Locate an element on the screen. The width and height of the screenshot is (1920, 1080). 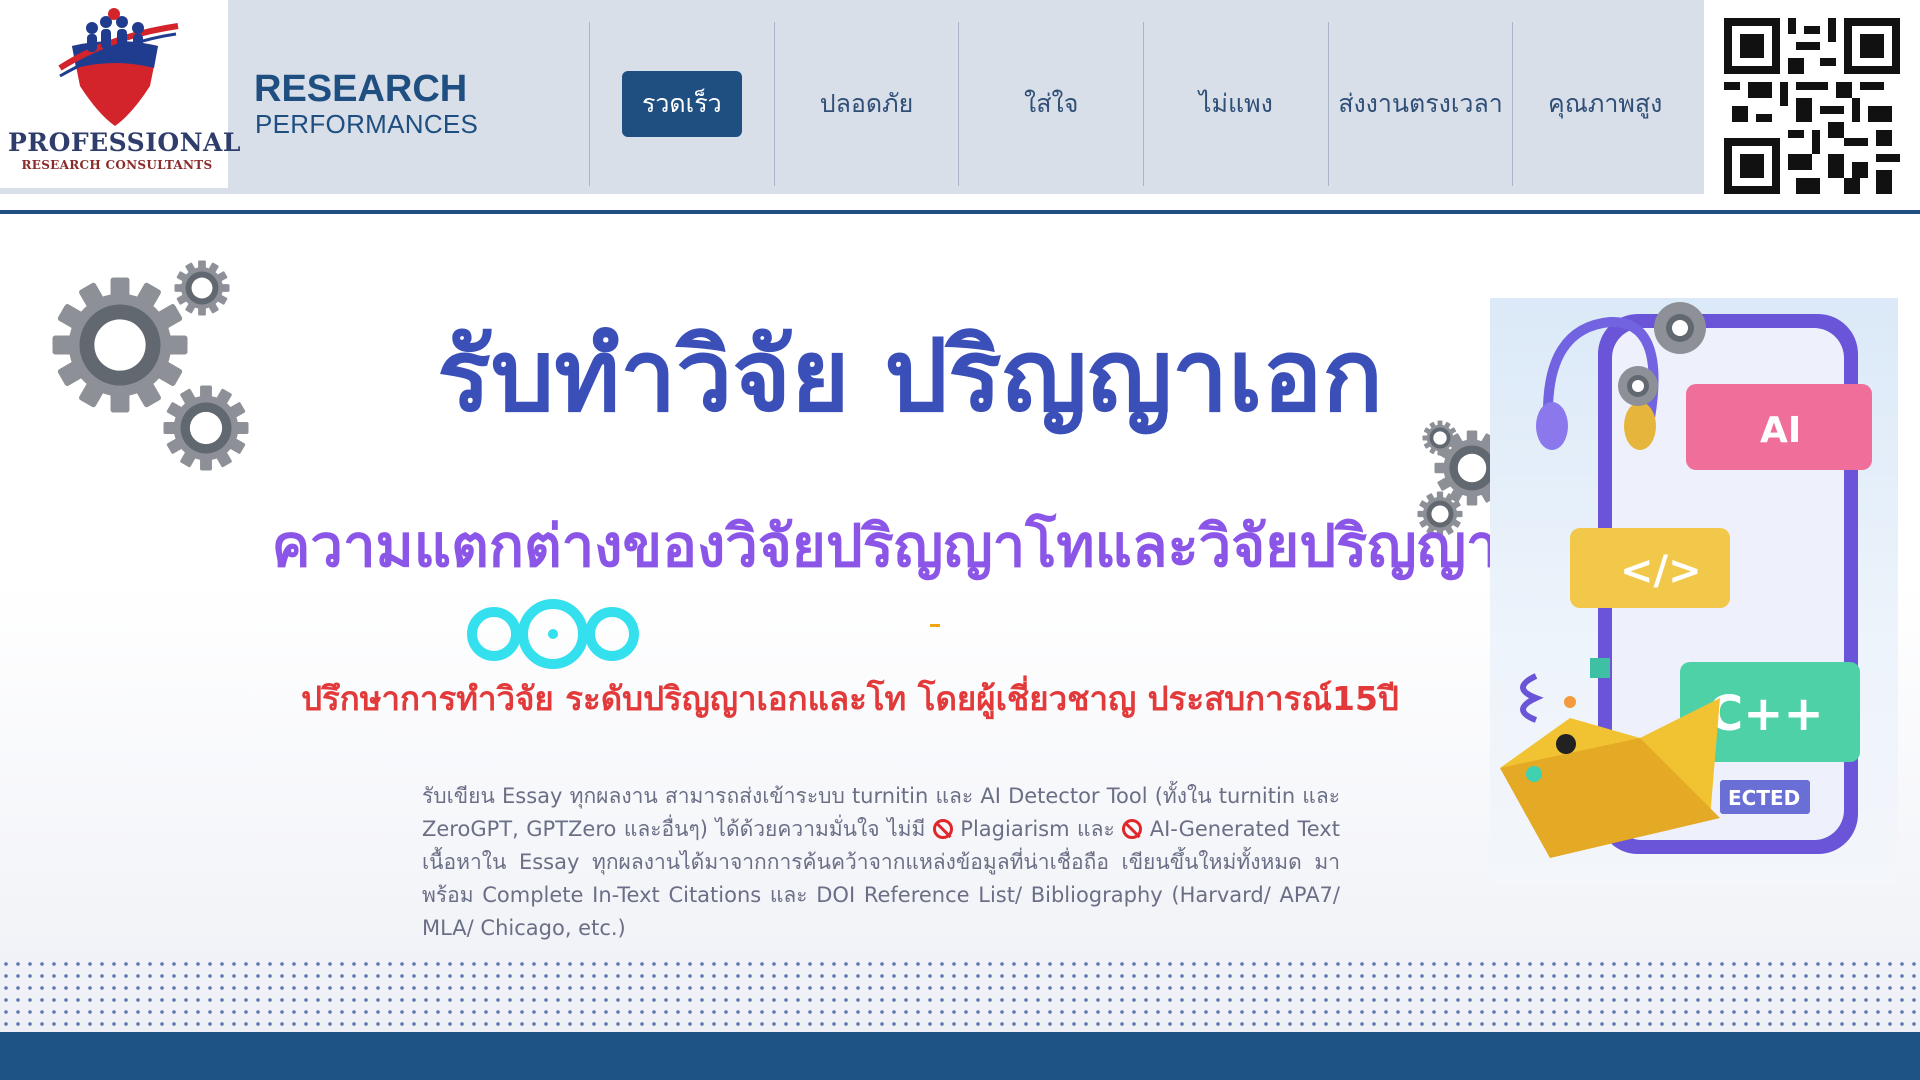
hero-title: รับทำวิจัย ปริญญาเอก is located at coordinates (910, 375).